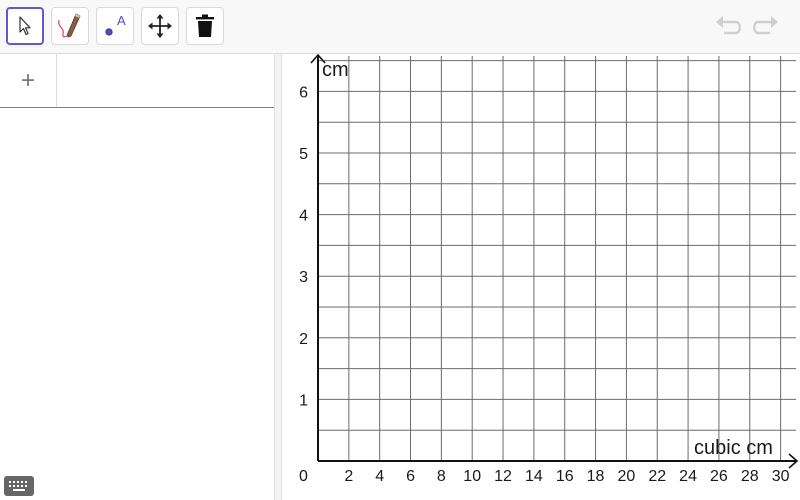 This screenshot has width=800, height=500. Describe the element at coordinates (733, 448) in the screenshot. I see `x-axis-label: cubic cm` at that location.